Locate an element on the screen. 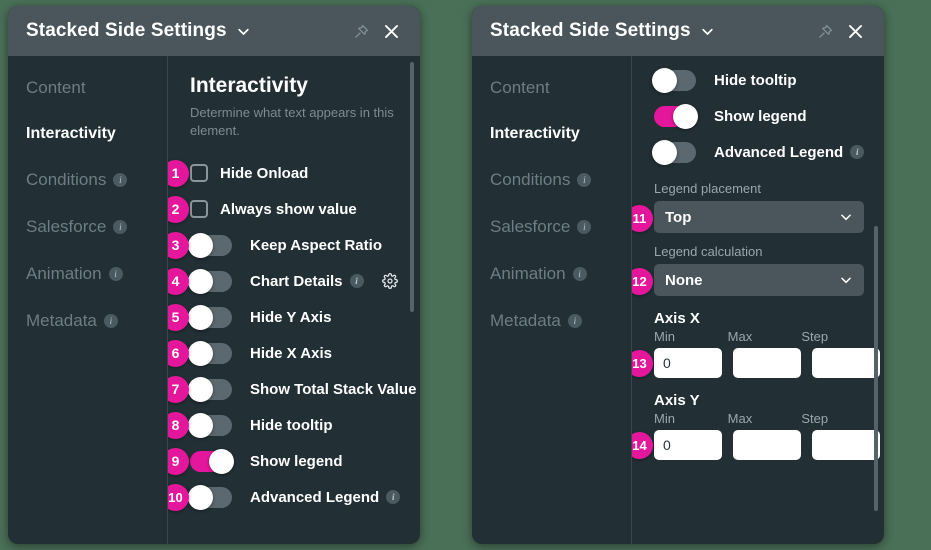 The image size is (931, 550). step-badge-7: 7 is located at coordinates (178, 389).